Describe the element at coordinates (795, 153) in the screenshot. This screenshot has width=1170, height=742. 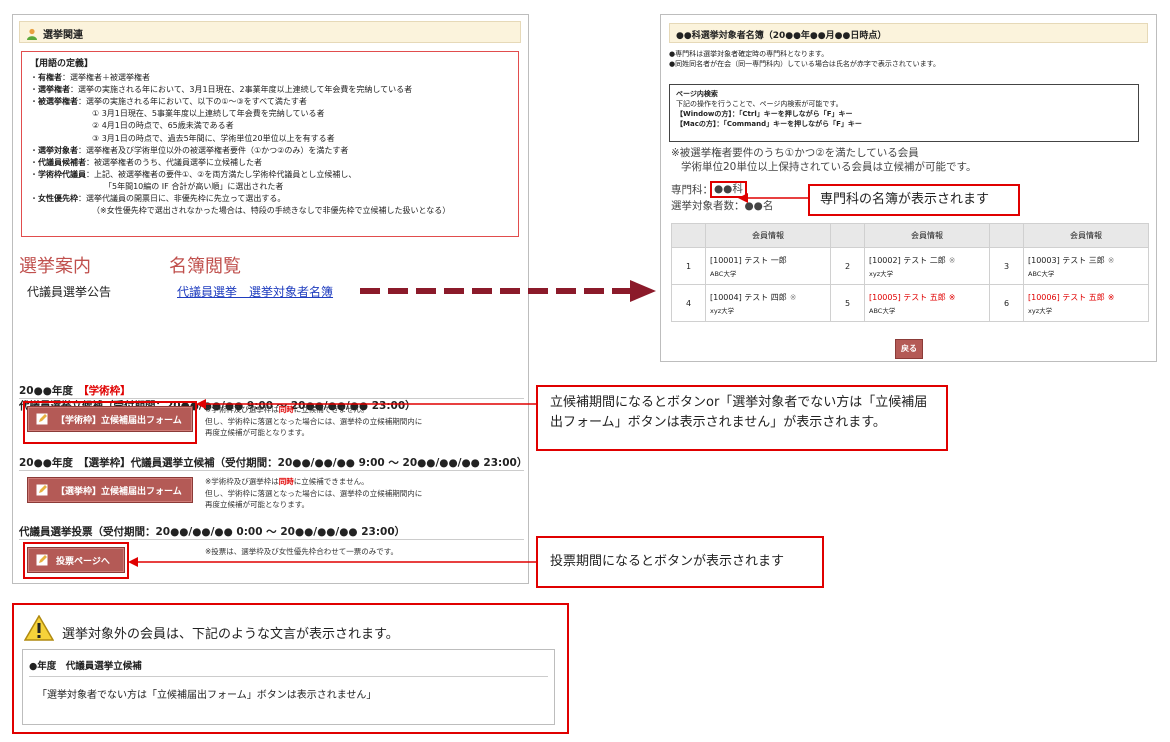
I see `requirement-line1: ※被選挙権者要件のうち①かつ②を満たしている会員` at that location.